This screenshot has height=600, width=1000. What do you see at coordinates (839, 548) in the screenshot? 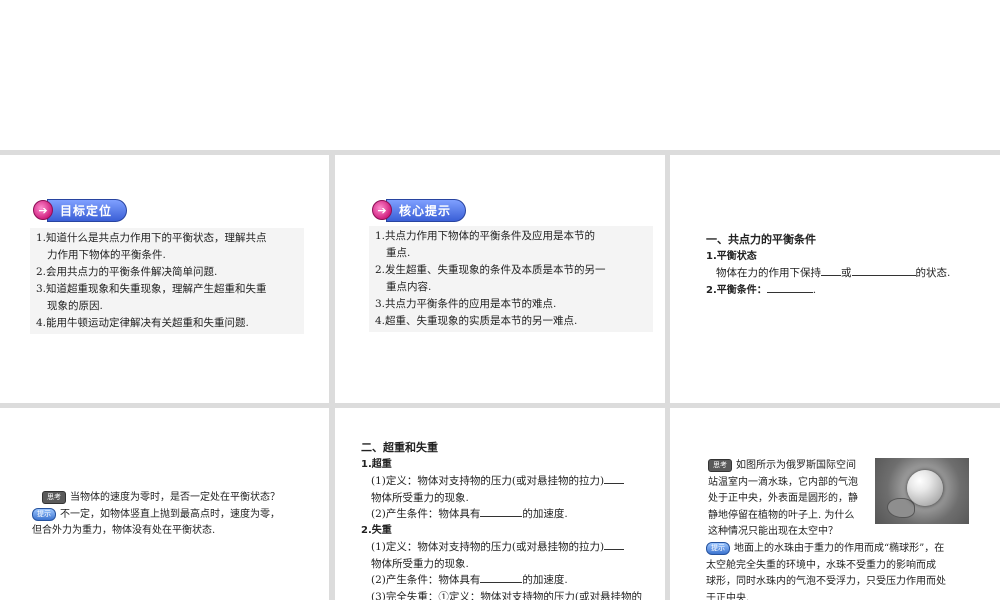
I see `answer-text: 地面上的水珠由于重力的作用而成“椭球形”，在` at bounding box center [839, 548].